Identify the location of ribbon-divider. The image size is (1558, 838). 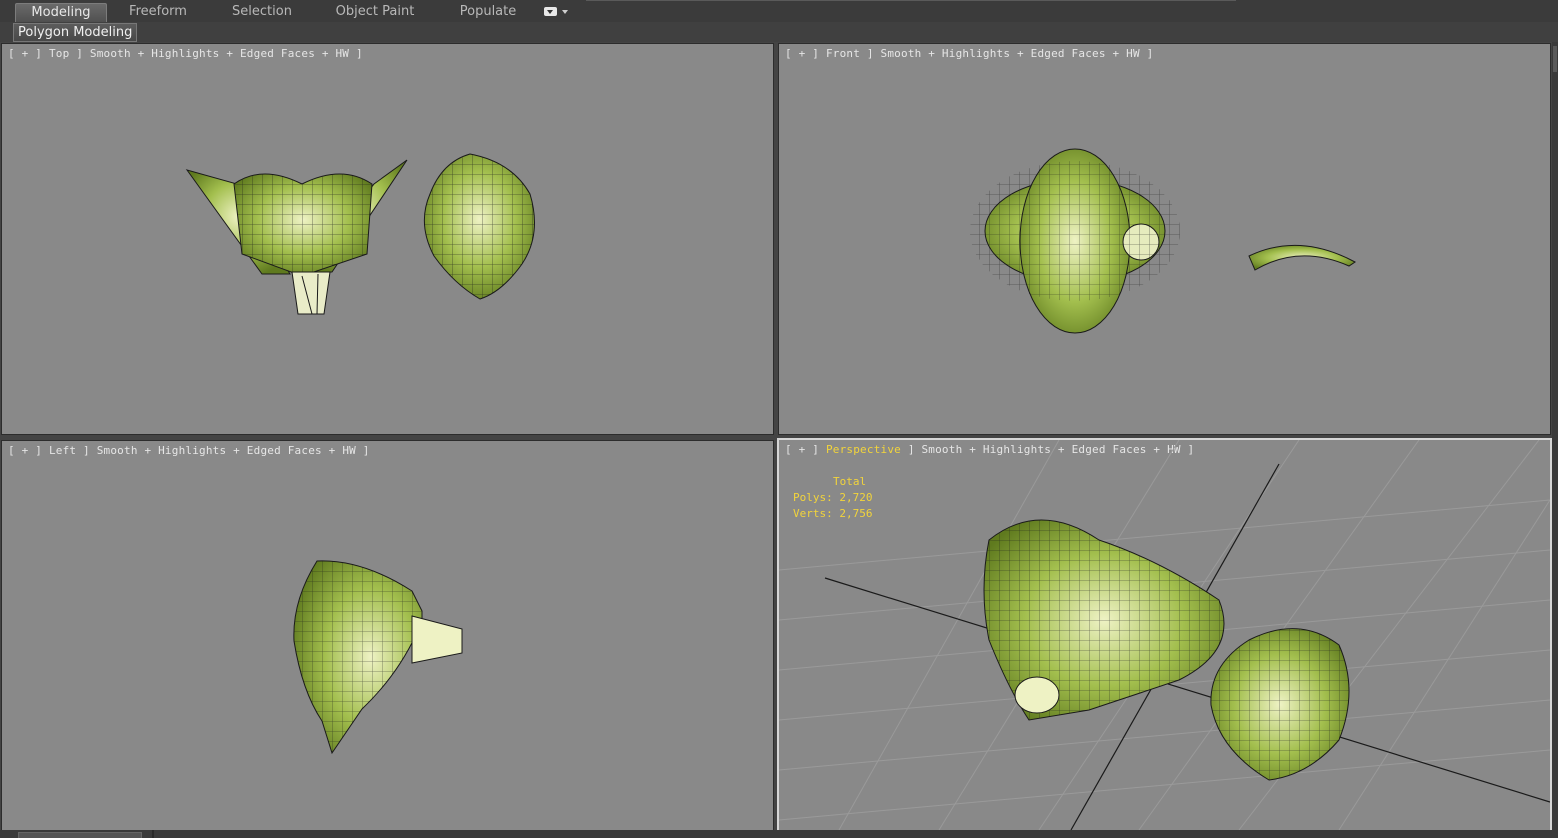
(911, 0).